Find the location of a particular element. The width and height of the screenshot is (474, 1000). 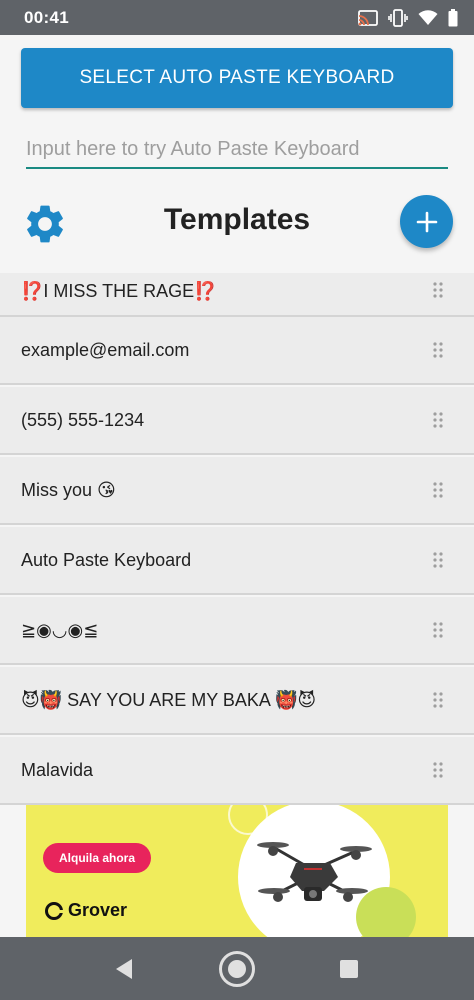

grover-logo-icon is located at coordinates (54, 910).